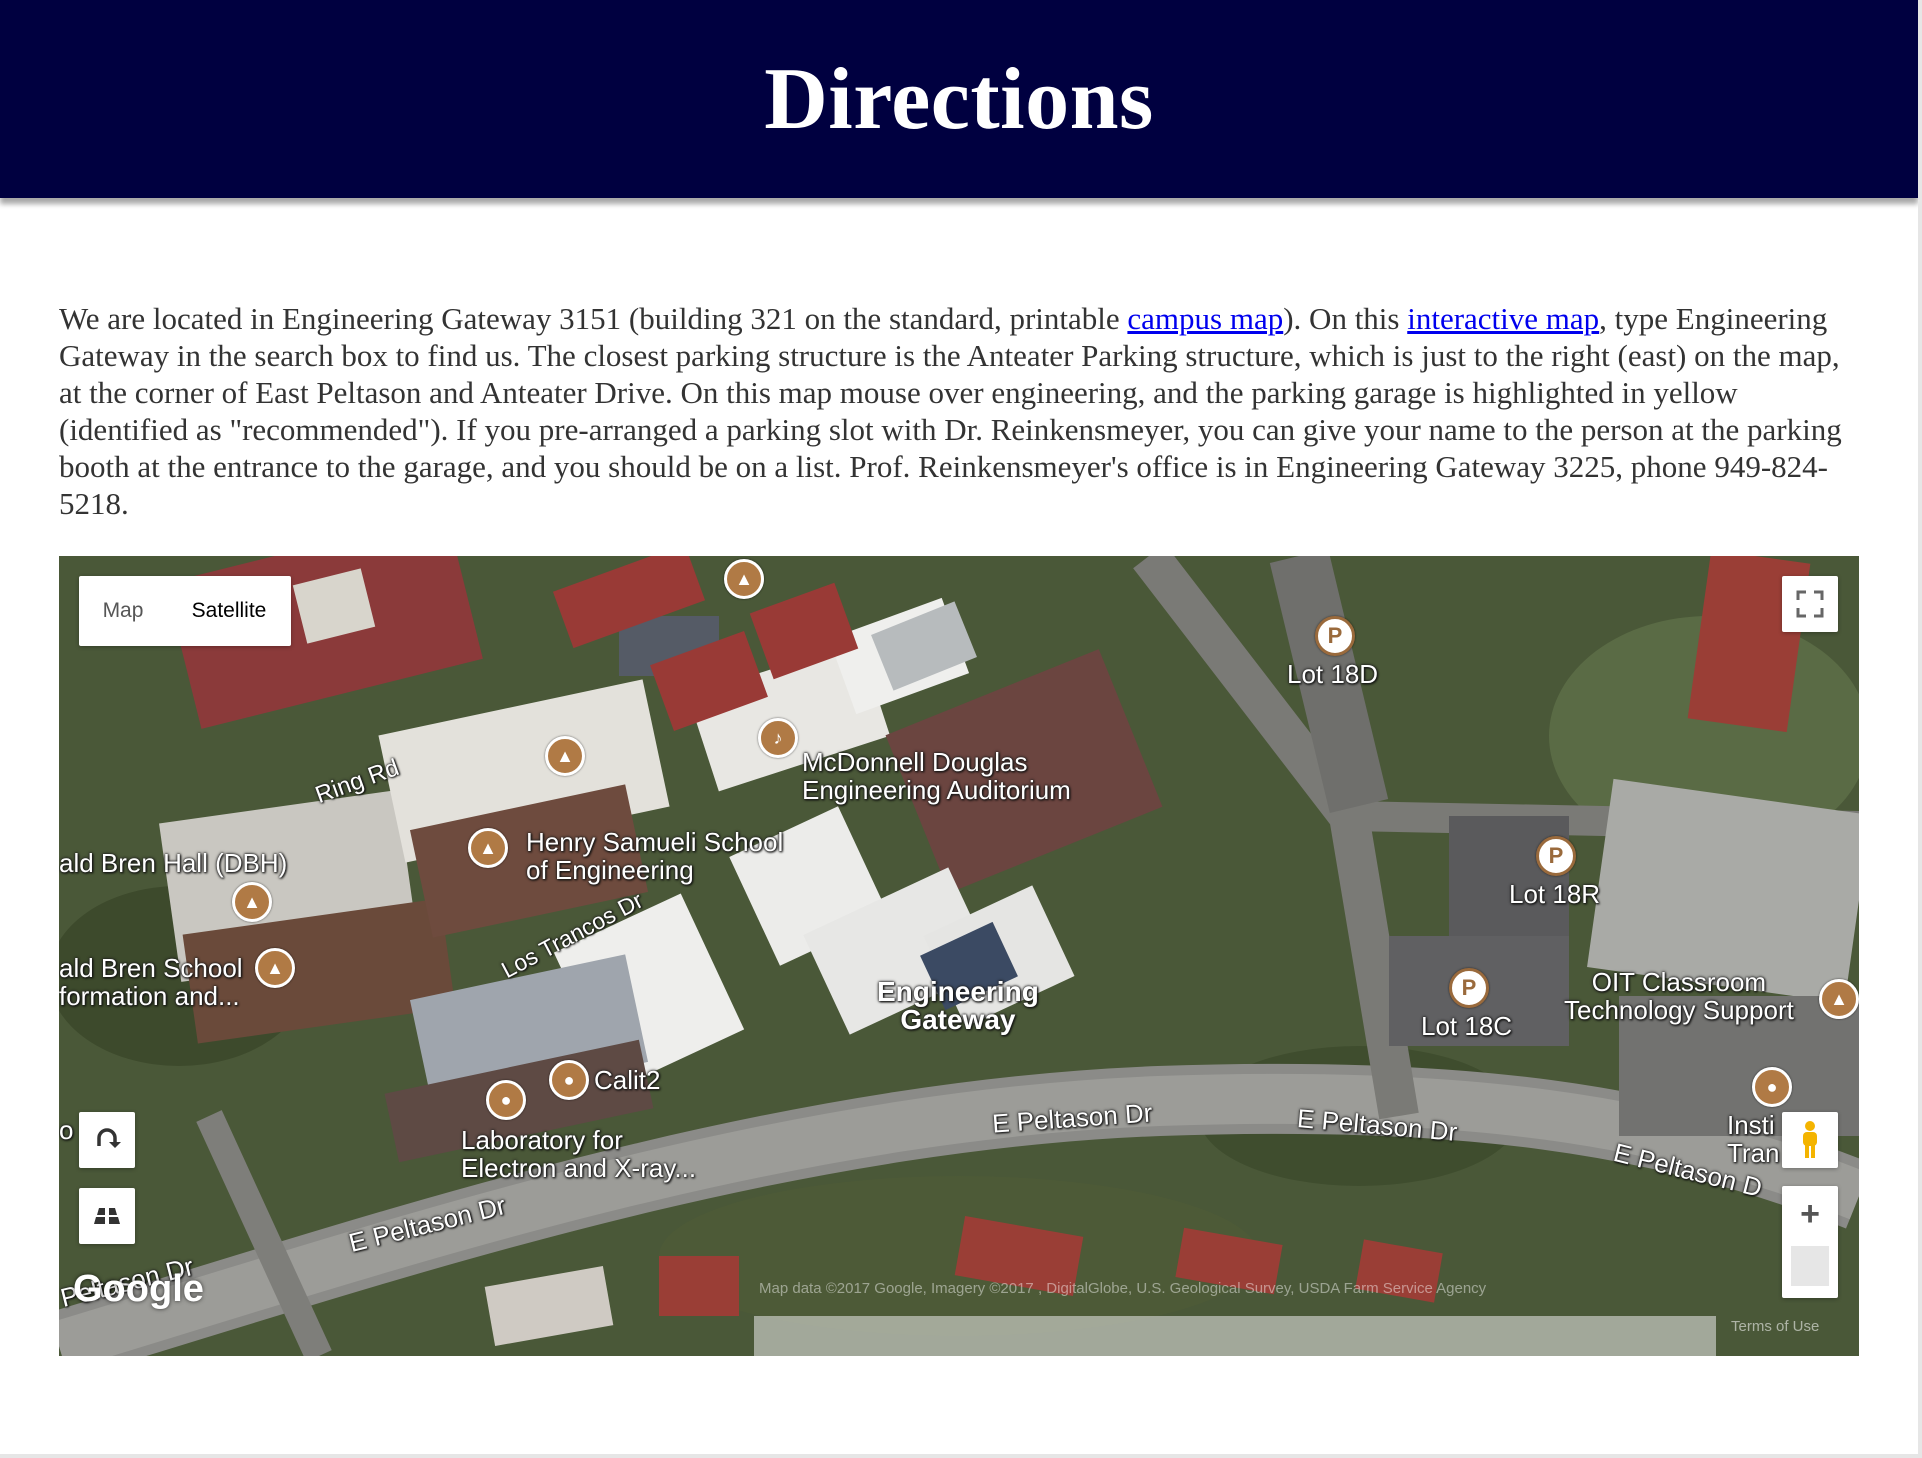 The width and height of the screenshot is (1922, 1458). I want to click on map-label-mcdonnell: McDonnell Douglas Engineering Auditorium, so click(936, 776).